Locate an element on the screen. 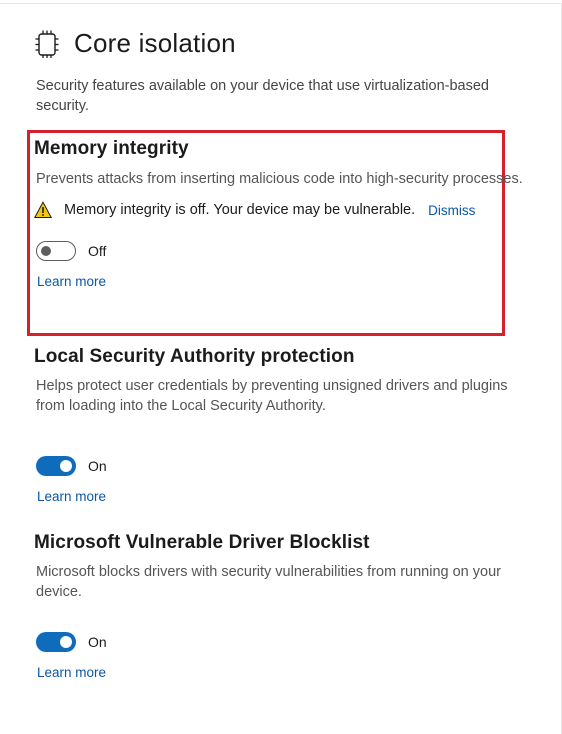  lsa-toggle-row: On is located at coordinates (284, 466).